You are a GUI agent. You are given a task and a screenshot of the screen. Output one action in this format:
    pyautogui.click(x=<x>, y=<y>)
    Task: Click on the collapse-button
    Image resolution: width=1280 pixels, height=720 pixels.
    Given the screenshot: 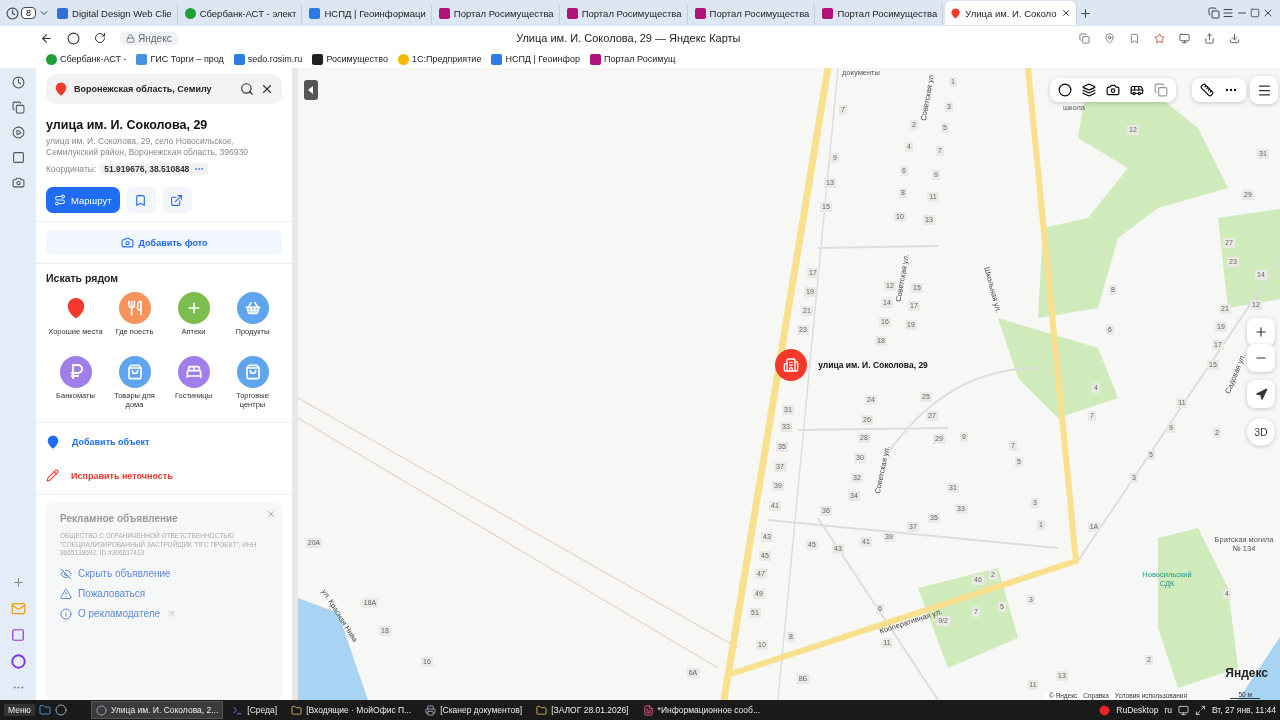 What is the action you would take?
    pyautogui.click(x=311, y=90)
    